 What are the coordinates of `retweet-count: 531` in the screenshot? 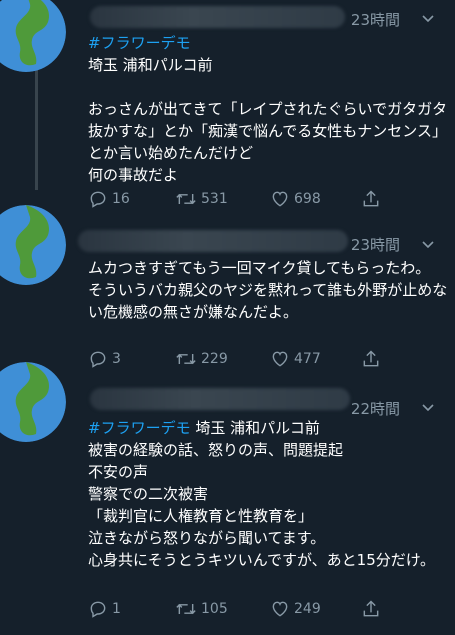 It's located at (214, 199).